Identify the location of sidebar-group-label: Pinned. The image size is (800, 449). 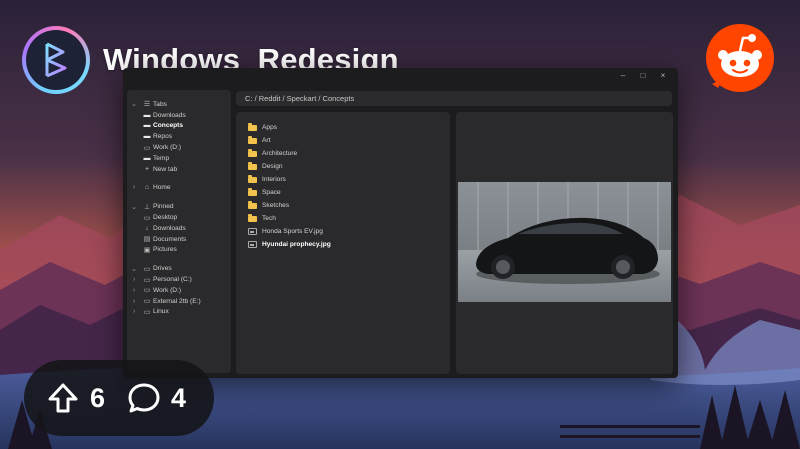
(163, 207).